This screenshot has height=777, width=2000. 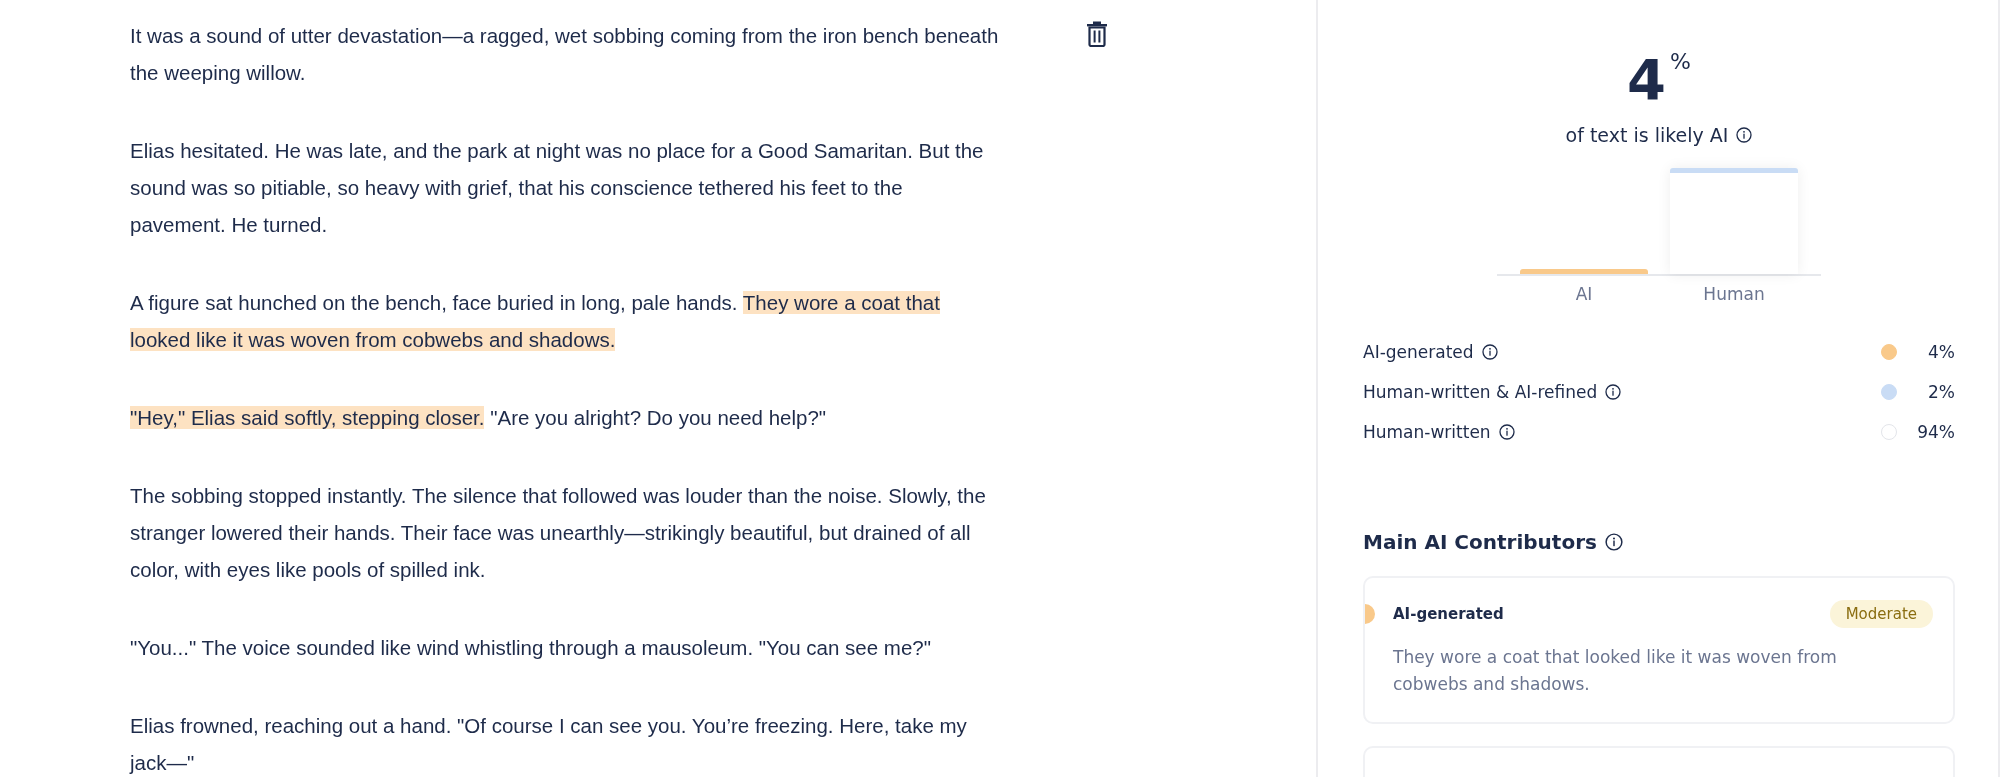 What do you see at coordinates (557, 188) in the screenshot?
I see `paragraph: Elias hesitated. He was late, and the park at night was no place for a Good Samaritan. But the sound was so pitiable, so heavy with grief, that his conscience tethered his feet to the pavement. He turned.` at bounding box center [557, 188].